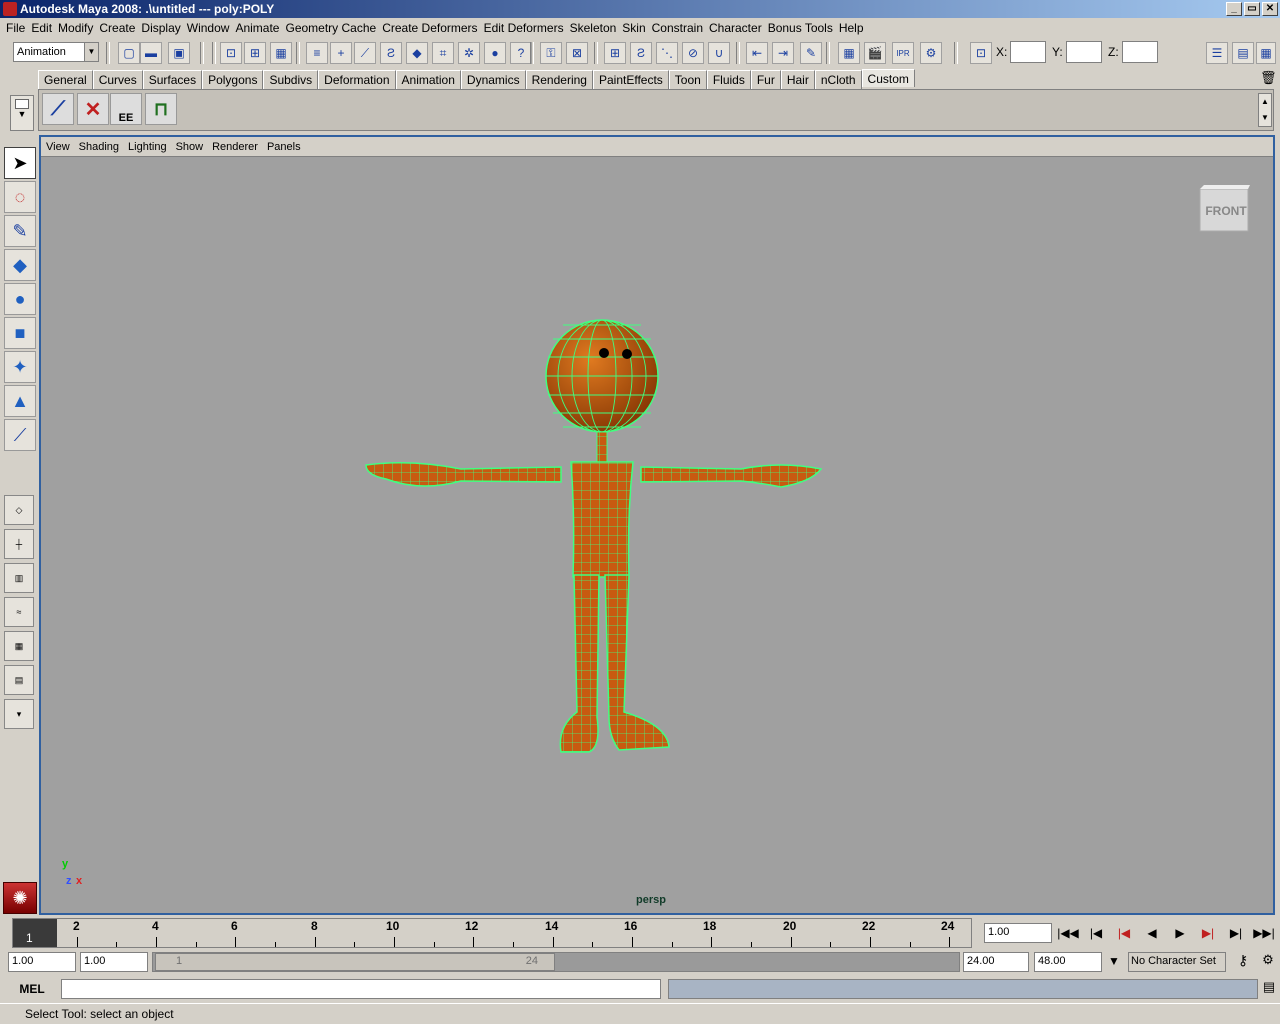 Image resolution: width=1280 pixels, height=1024 pixels. What do you see at coordinates (65, 79) in the screenshot?
I see `shelf-tab-general: General` at bounding box center [65, 79].